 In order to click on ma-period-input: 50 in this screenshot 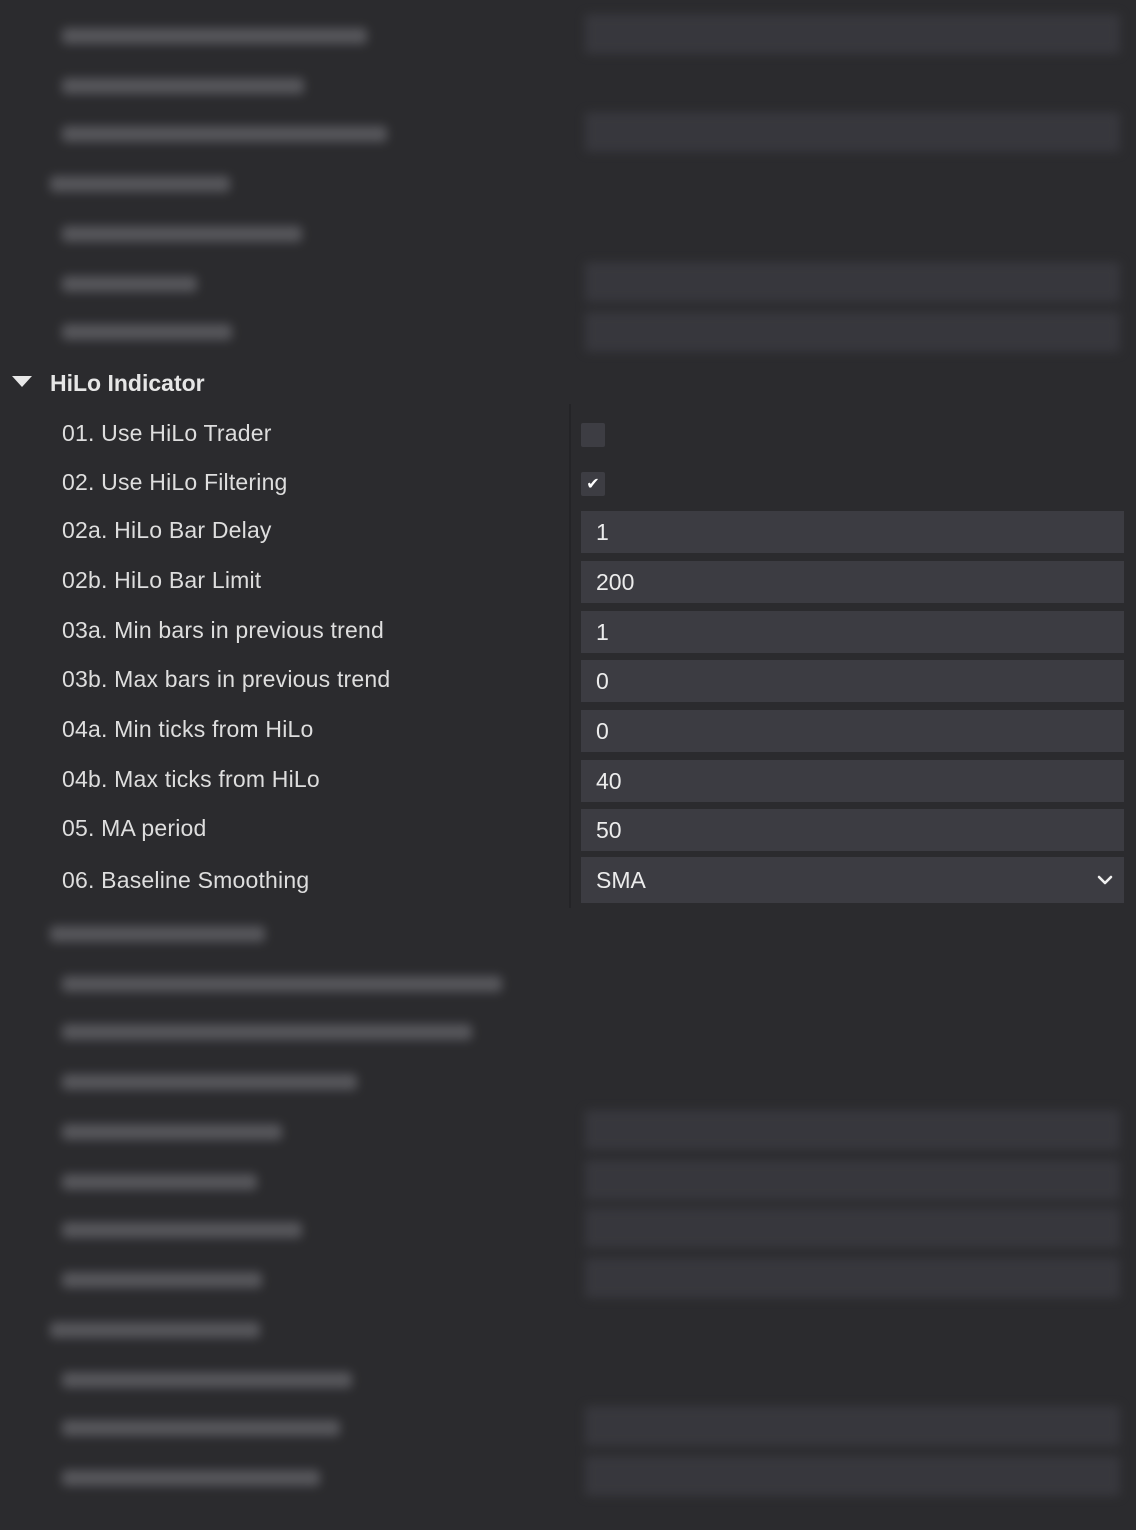, I will do `click(852, 830)`.